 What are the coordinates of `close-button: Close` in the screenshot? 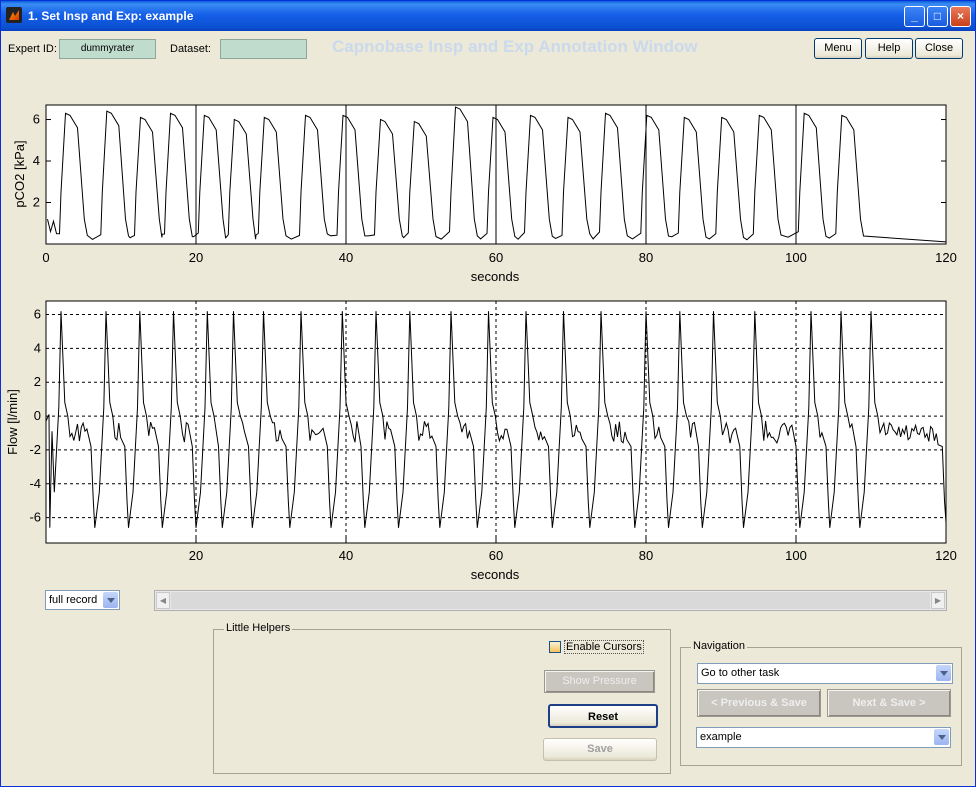 It's located at (939, 48).